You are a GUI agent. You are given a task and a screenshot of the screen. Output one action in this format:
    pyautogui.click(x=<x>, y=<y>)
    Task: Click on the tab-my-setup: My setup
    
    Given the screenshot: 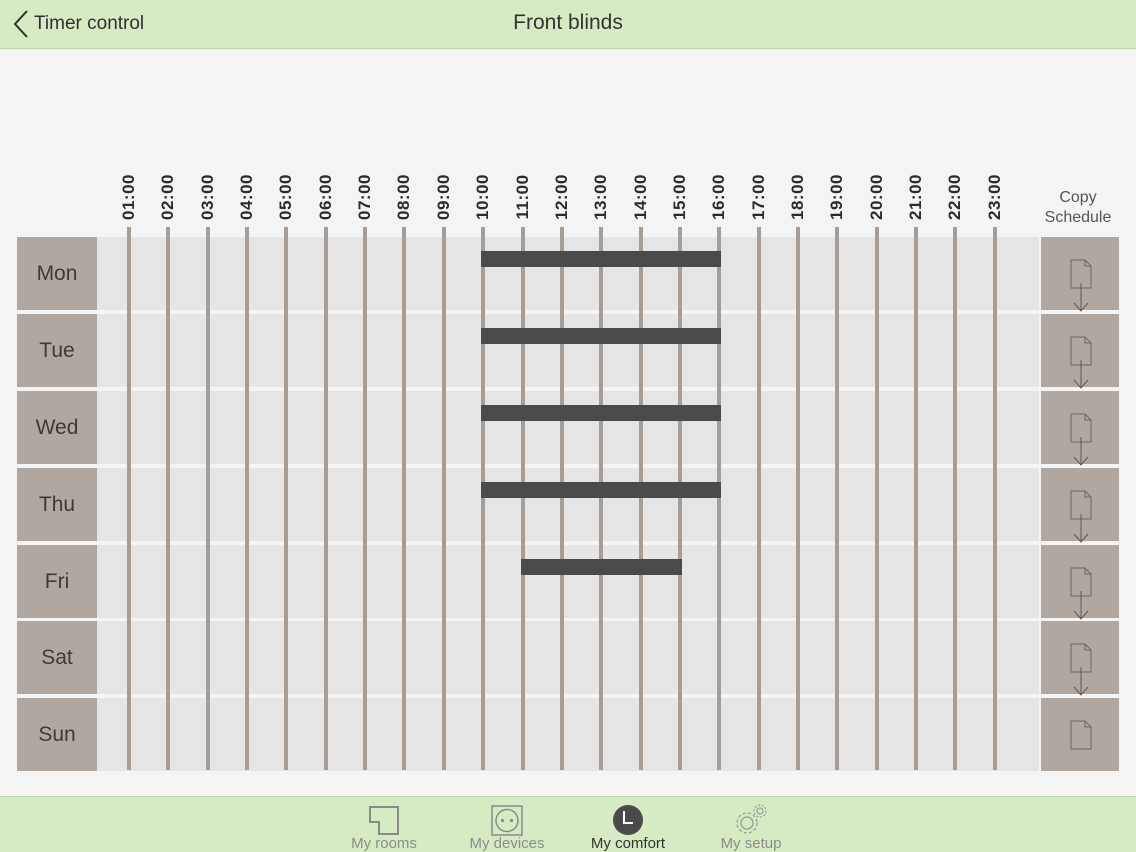 What is the action you would take?
    pyautogui.click(x=751, y=824)
    